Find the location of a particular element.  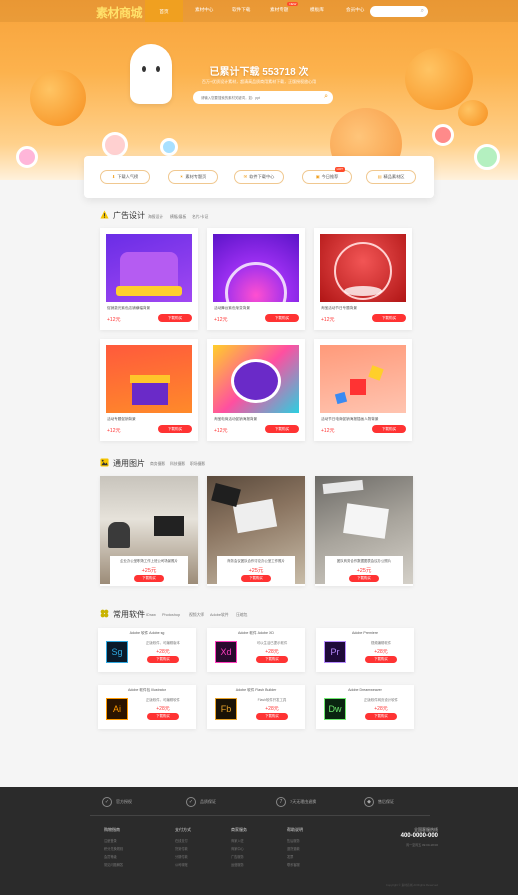

footer-link: 货到付款 is located at coordinates (183, 849).